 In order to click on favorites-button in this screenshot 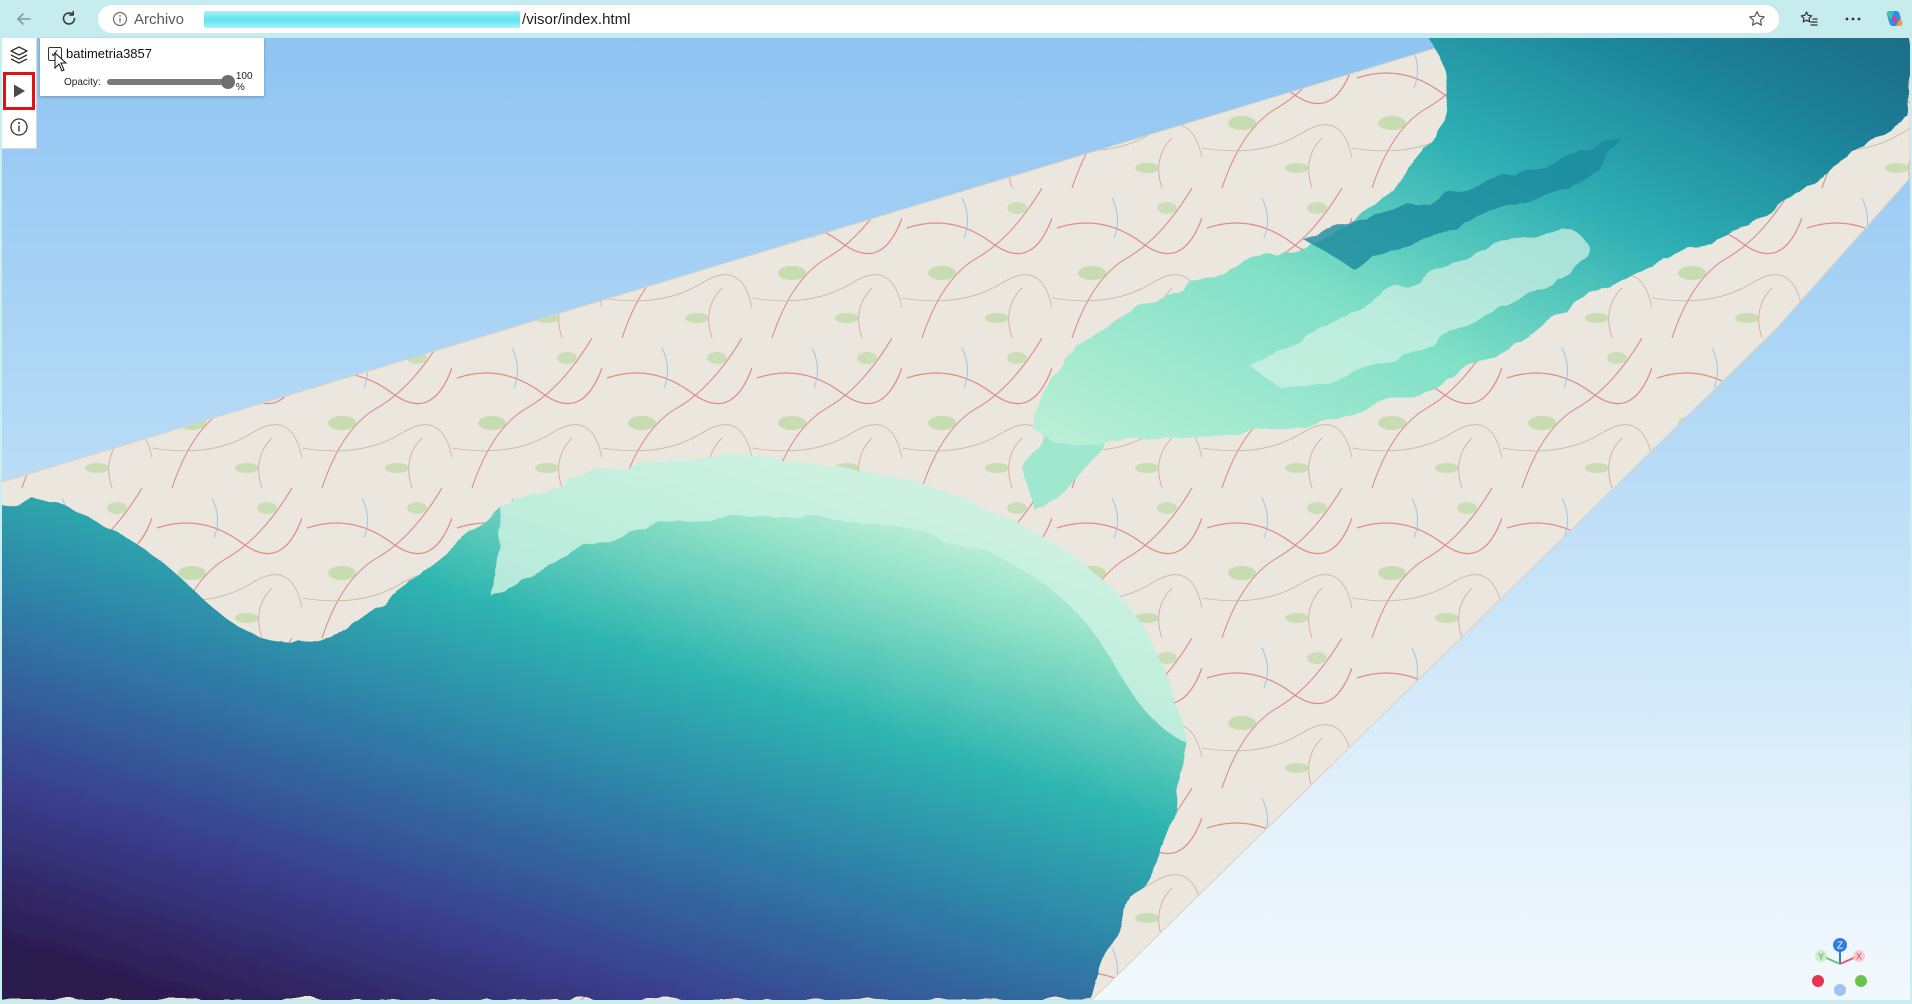, I will do `click(1809, 19)`.